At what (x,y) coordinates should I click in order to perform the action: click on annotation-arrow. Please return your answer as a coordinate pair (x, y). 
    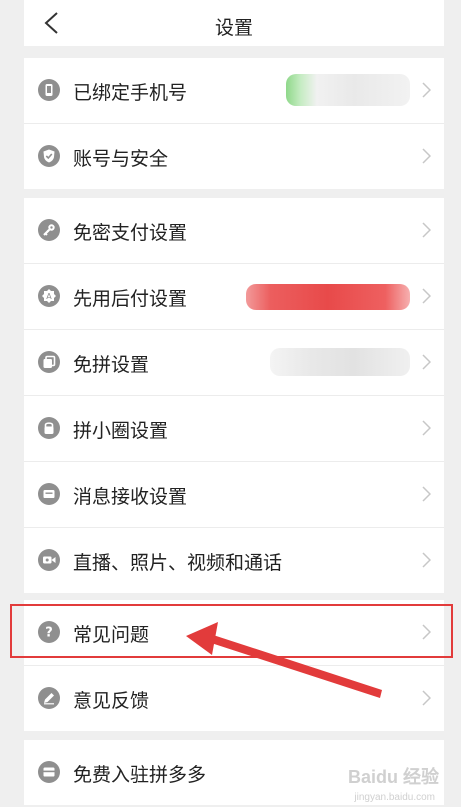
    Looking at the image, I should click on (284, 660).